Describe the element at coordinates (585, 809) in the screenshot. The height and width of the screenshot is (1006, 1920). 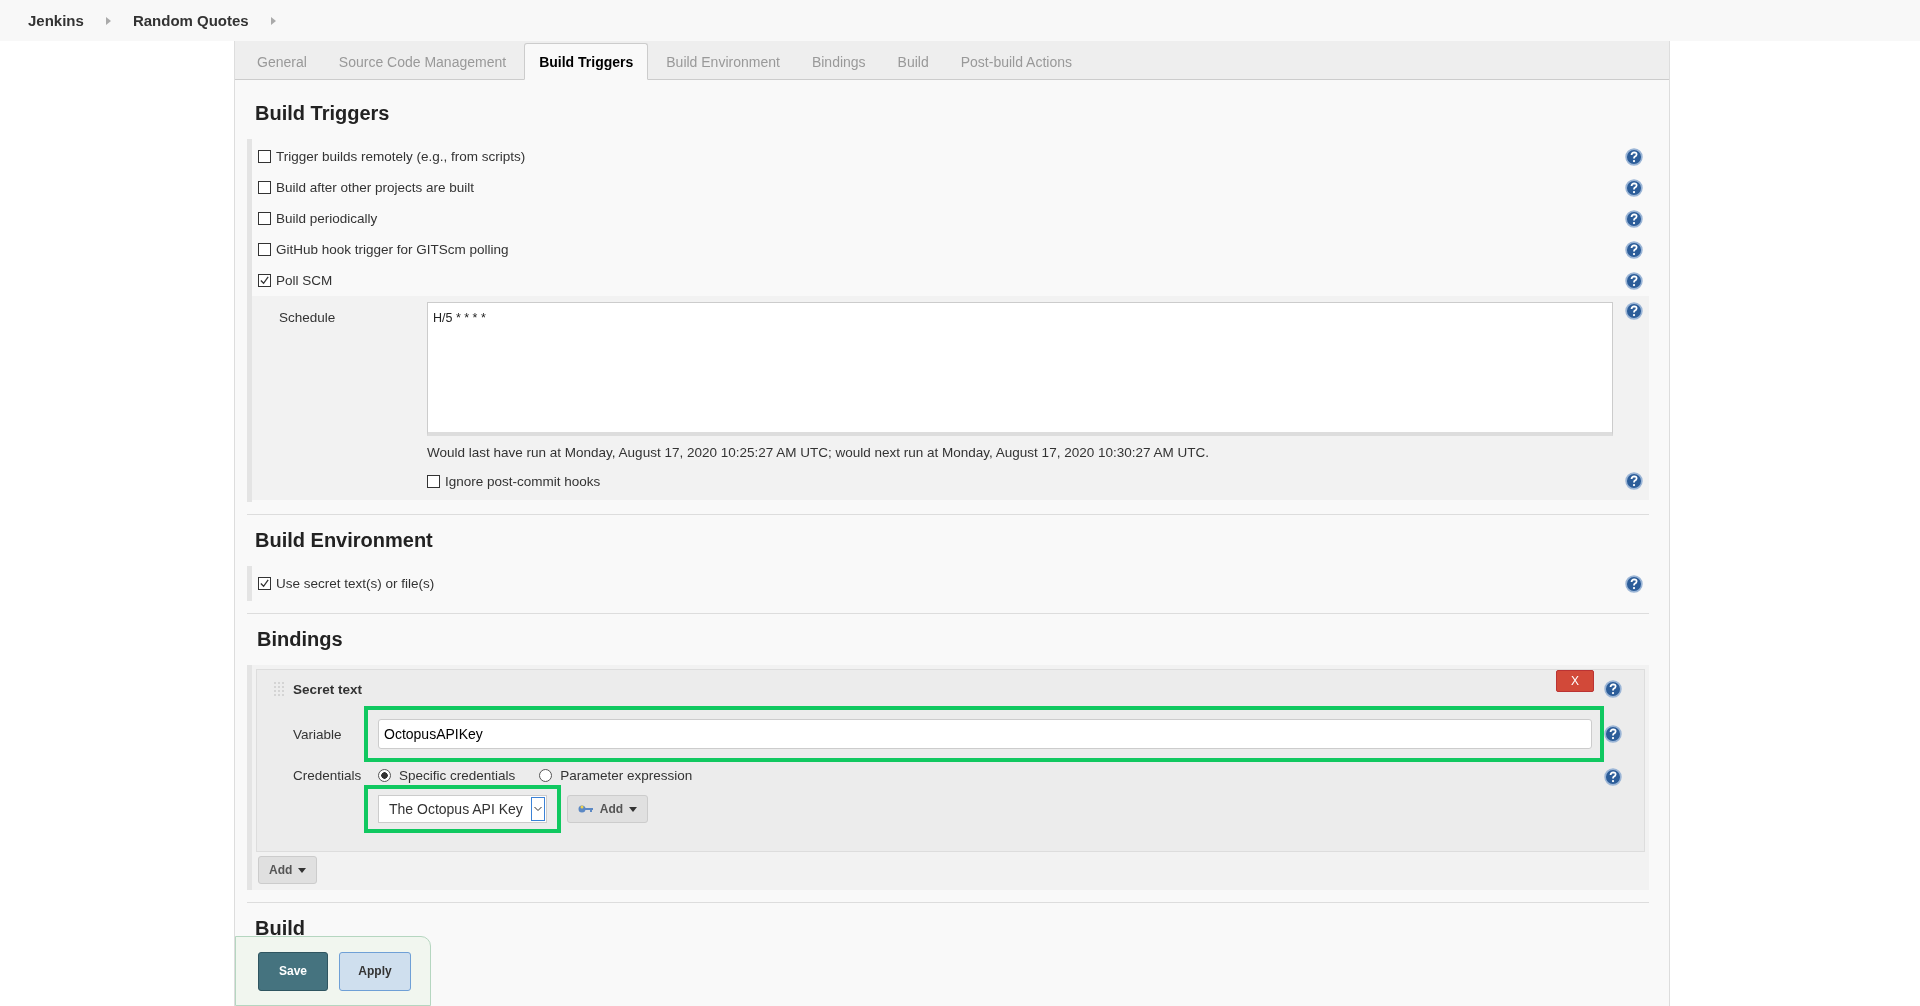
I see `key-icon` at that location.